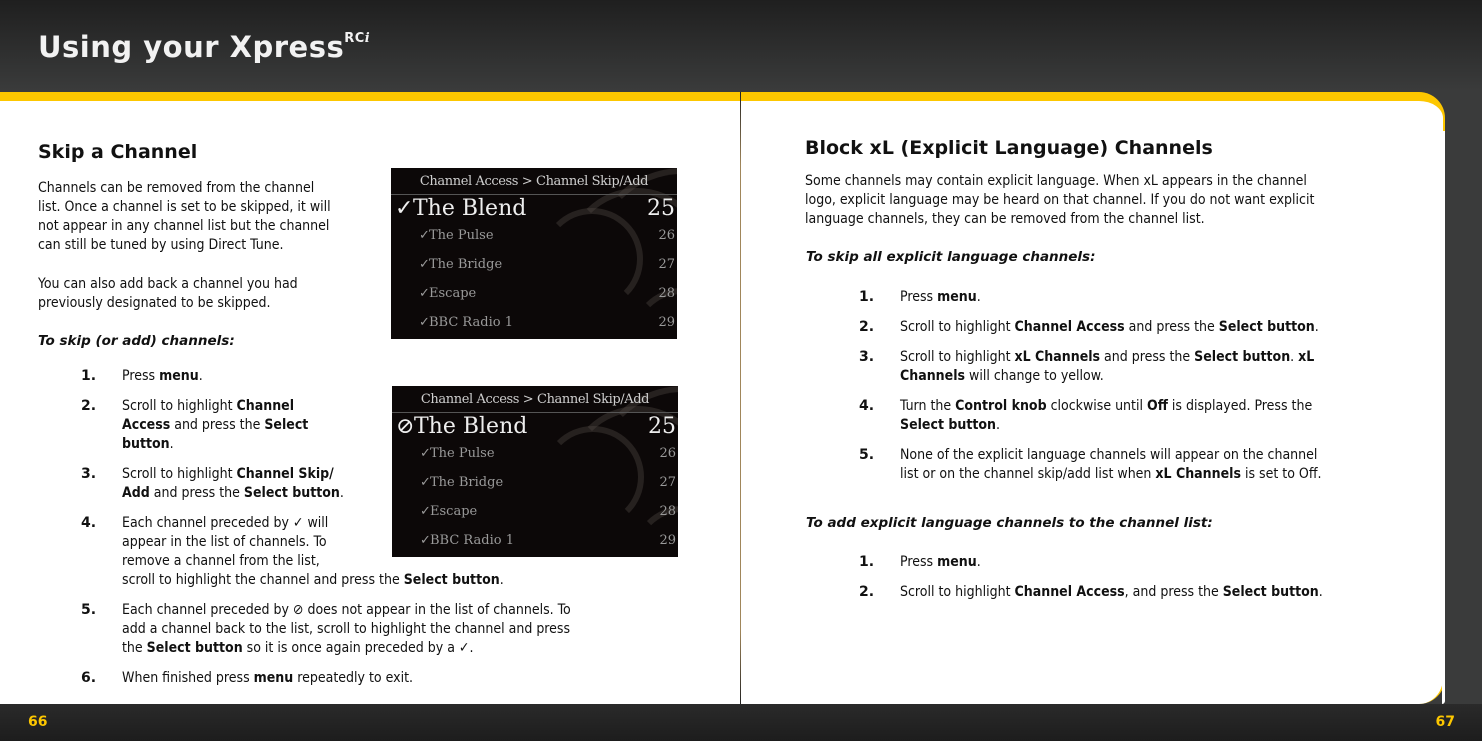  I want to click on title-sup-i: i, so click(367, 39).